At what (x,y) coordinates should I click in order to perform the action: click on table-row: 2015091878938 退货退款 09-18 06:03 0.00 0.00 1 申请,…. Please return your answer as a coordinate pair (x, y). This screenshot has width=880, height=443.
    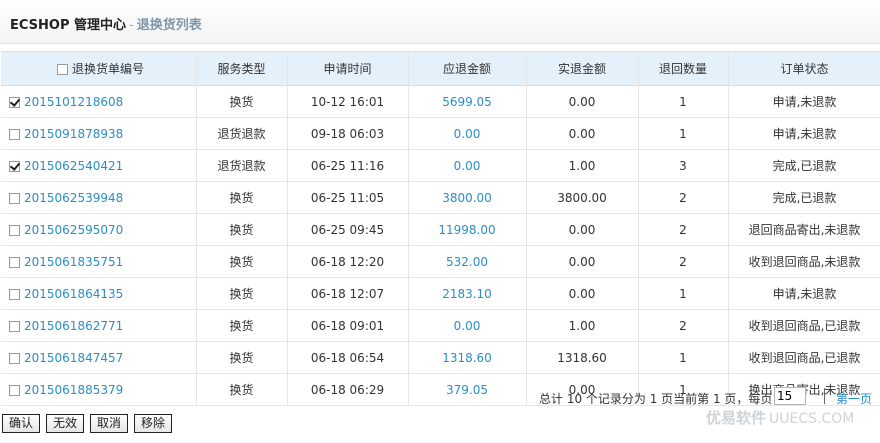
    Looking at the image, I should click on (440, 133).